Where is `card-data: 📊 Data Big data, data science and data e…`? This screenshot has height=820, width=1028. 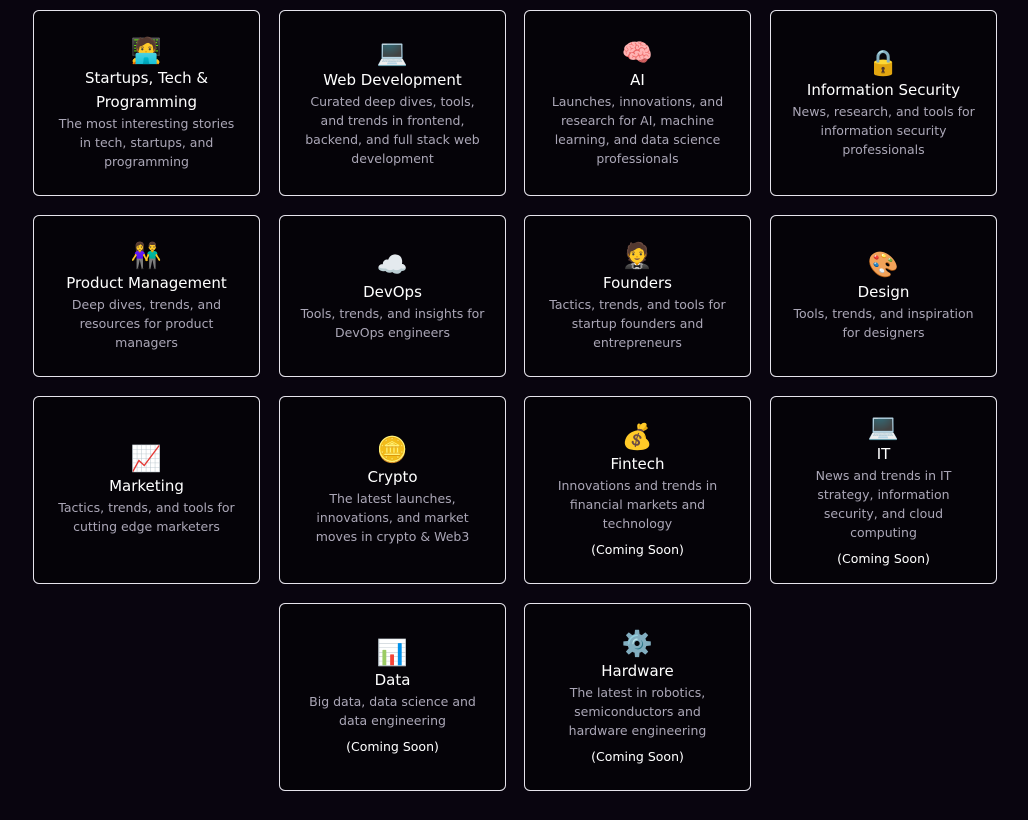
card-data: 📊 Data Big data, data science and data e… is located at coordinates (392, 697).